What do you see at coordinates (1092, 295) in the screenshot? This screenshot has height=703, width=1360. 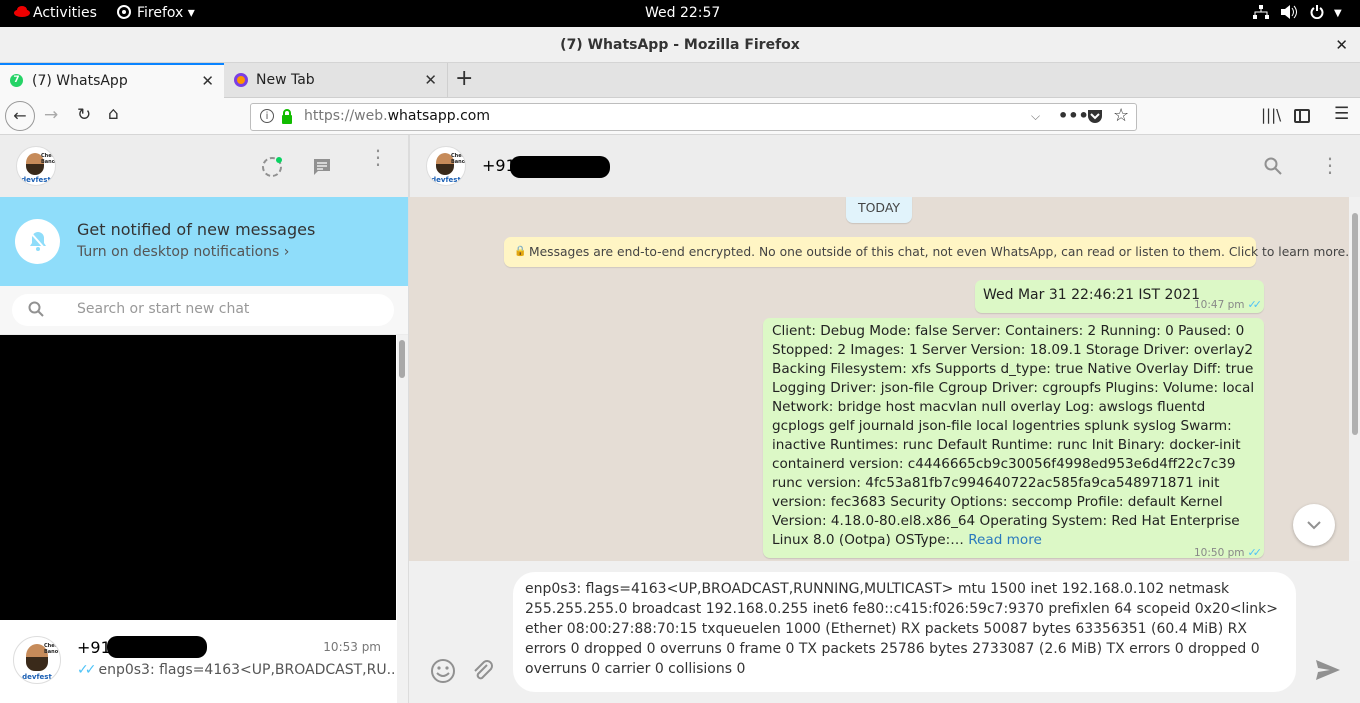 I see `message-text: Wed Mar 31 22:46:21 IST 2021` at bounding box center [1092, 295].